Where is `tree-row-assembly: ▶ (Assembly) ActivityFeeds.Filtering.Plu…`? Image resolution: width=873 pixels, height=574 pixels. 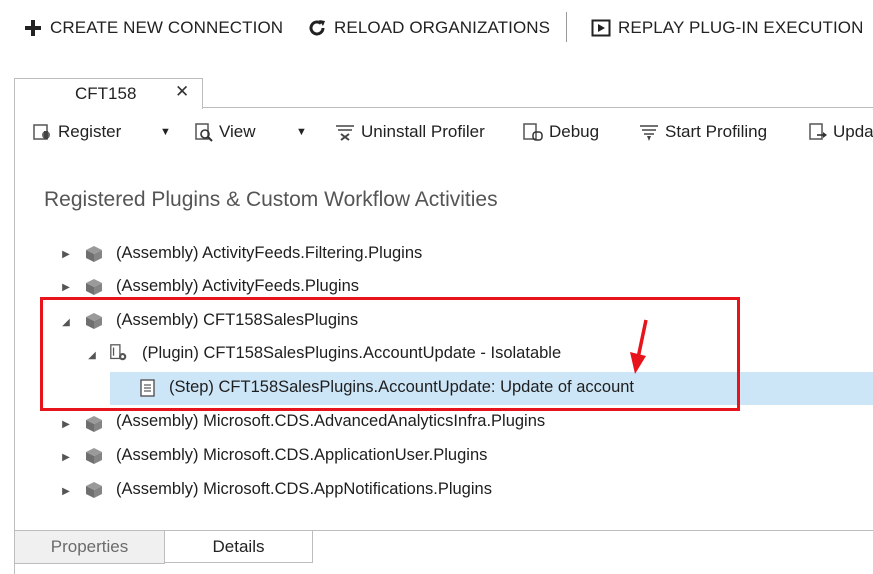 tree-row-assembly: ▶ (Assembly) ActivityFeeds.Filtering.Plu… is located at coordinates (436, 254).